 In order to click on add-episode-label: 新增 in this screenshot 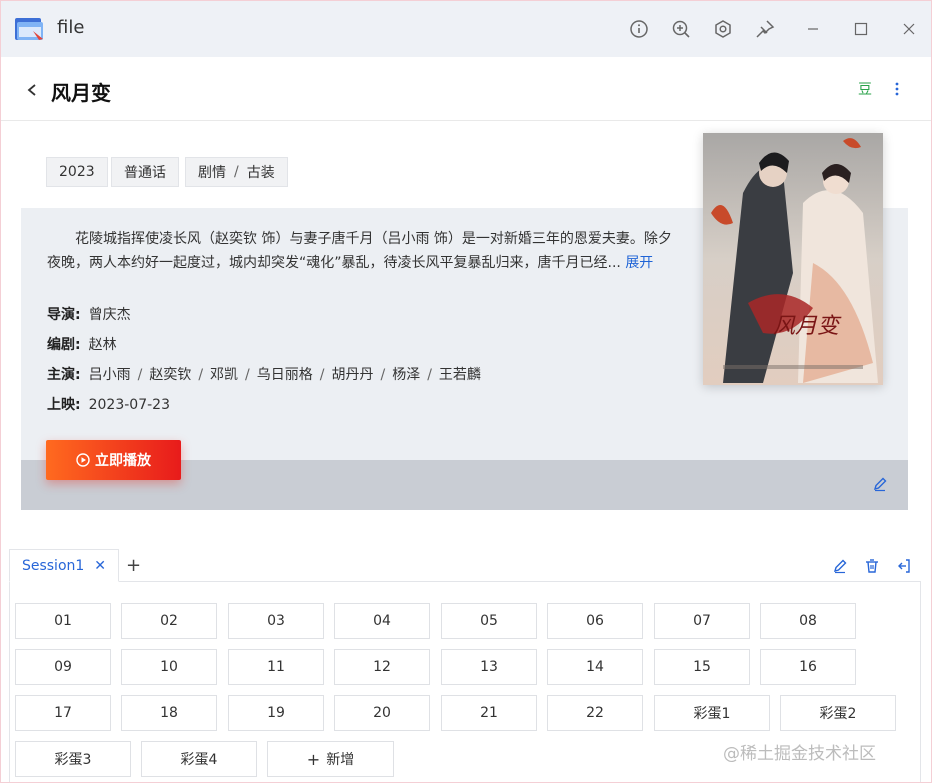, I will do `click(340, 760)`.